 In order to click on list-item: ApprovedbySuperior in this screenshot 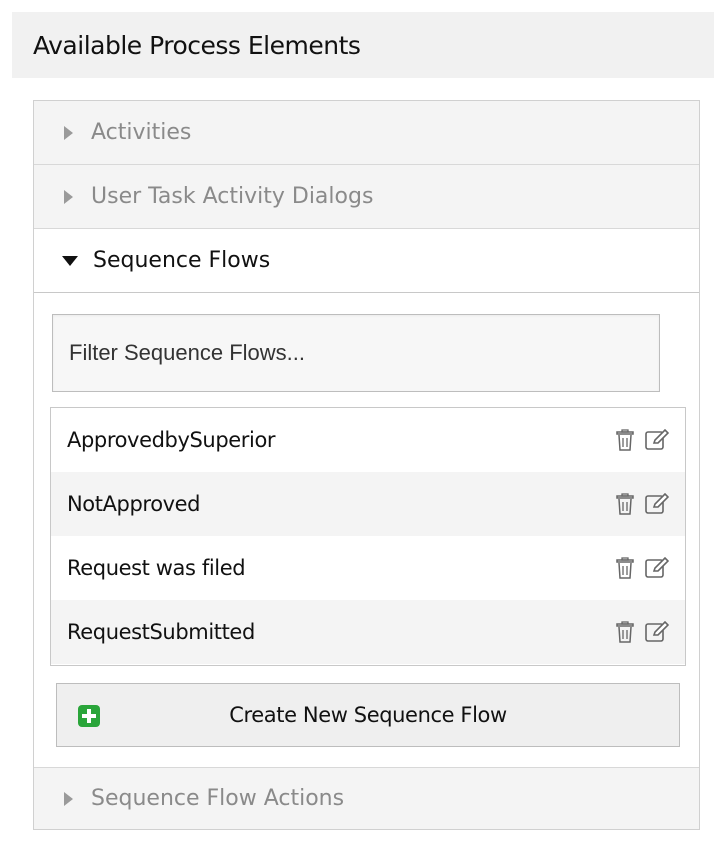, I will do `click(368, 440)`.